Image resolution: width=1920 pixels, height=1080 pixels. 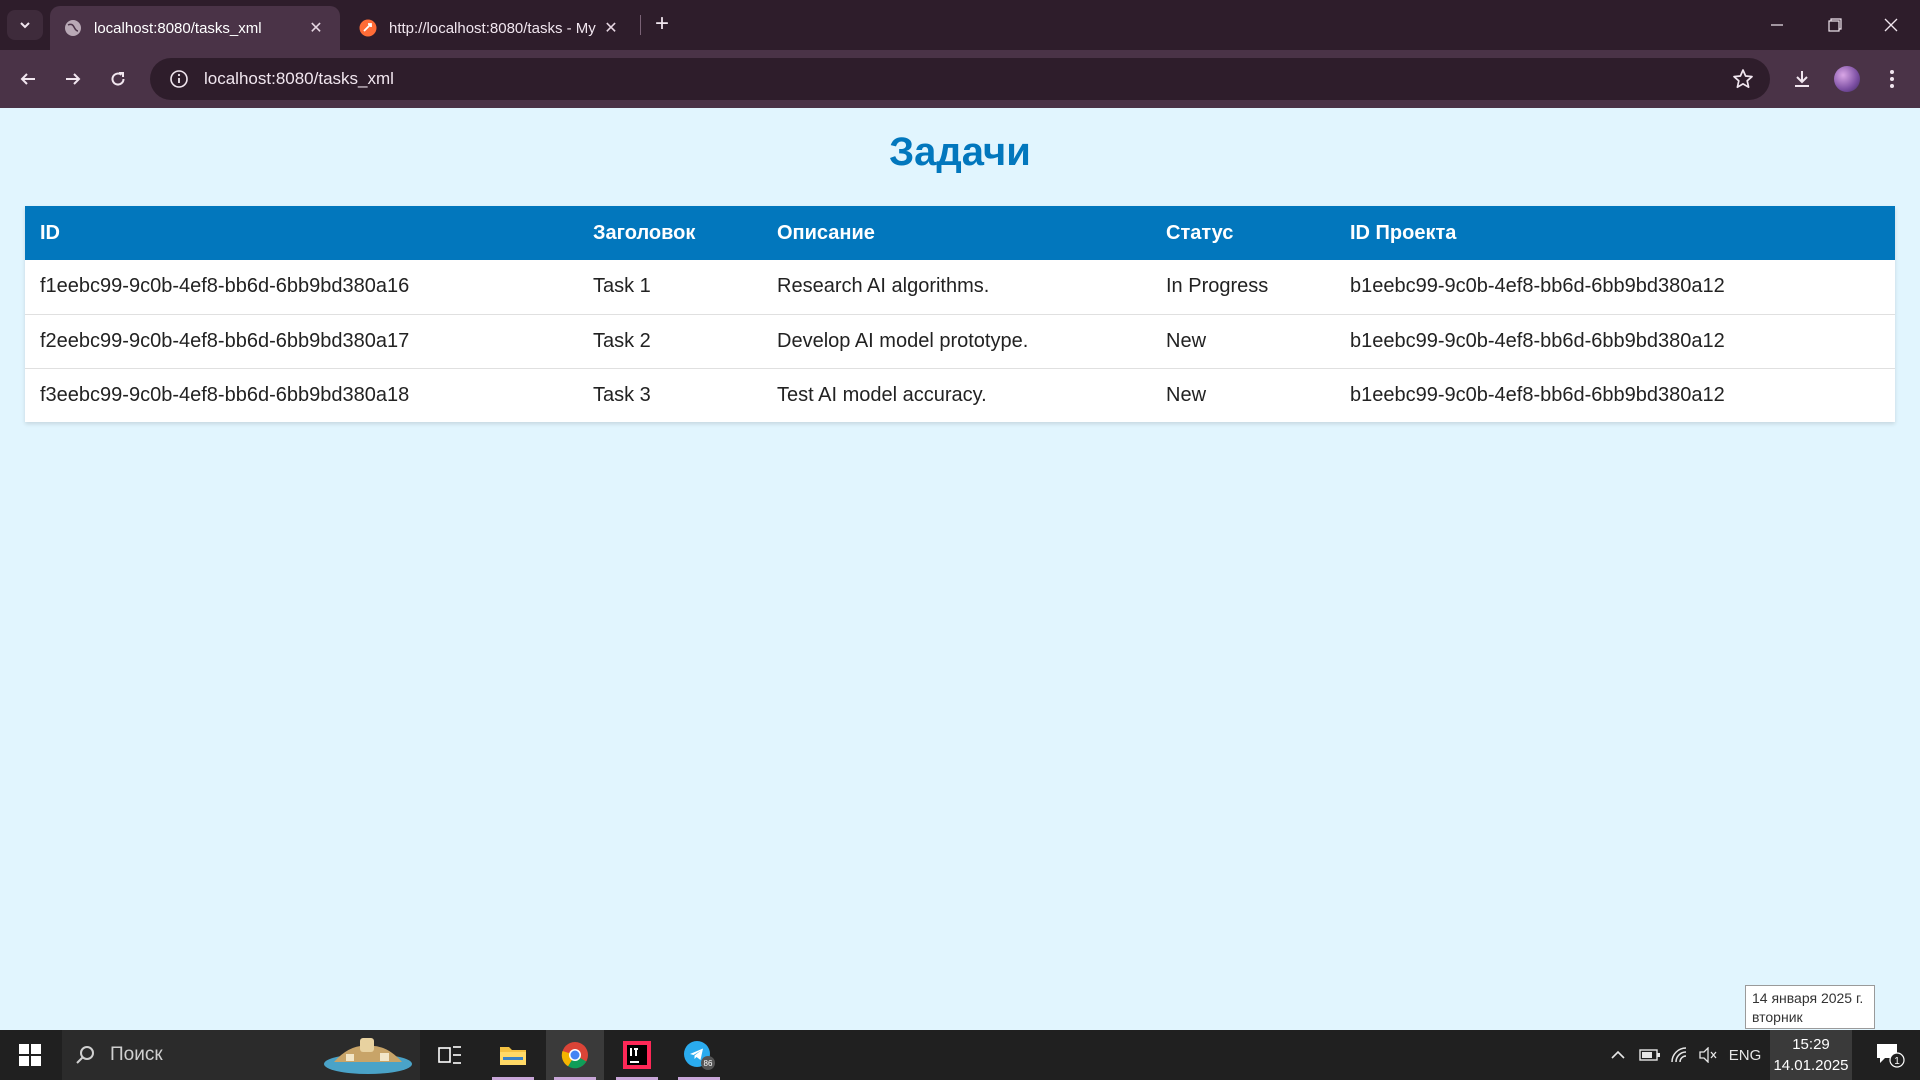 What do you see at coordinates (1808, 998) in the screenshot?
I see `tooltip-date: 14 января 2025 г.` at bounding box center [1808, 998].